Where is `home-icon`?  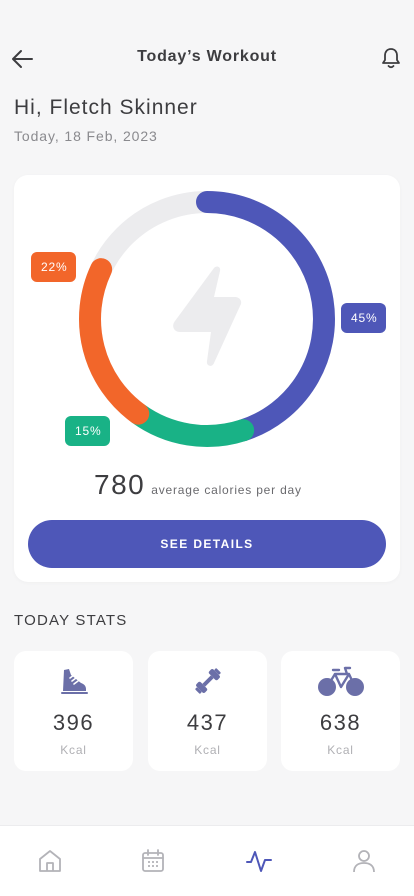 home-icon is located at coordinates (50, 861).